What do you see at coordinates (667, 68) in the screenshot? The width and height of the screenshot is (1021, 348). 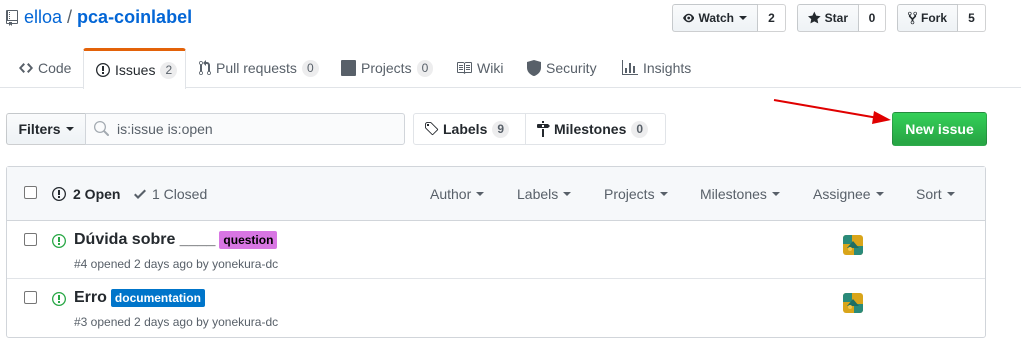 I see `tab-insights-label: Insights` at bounding box center [667, 68].